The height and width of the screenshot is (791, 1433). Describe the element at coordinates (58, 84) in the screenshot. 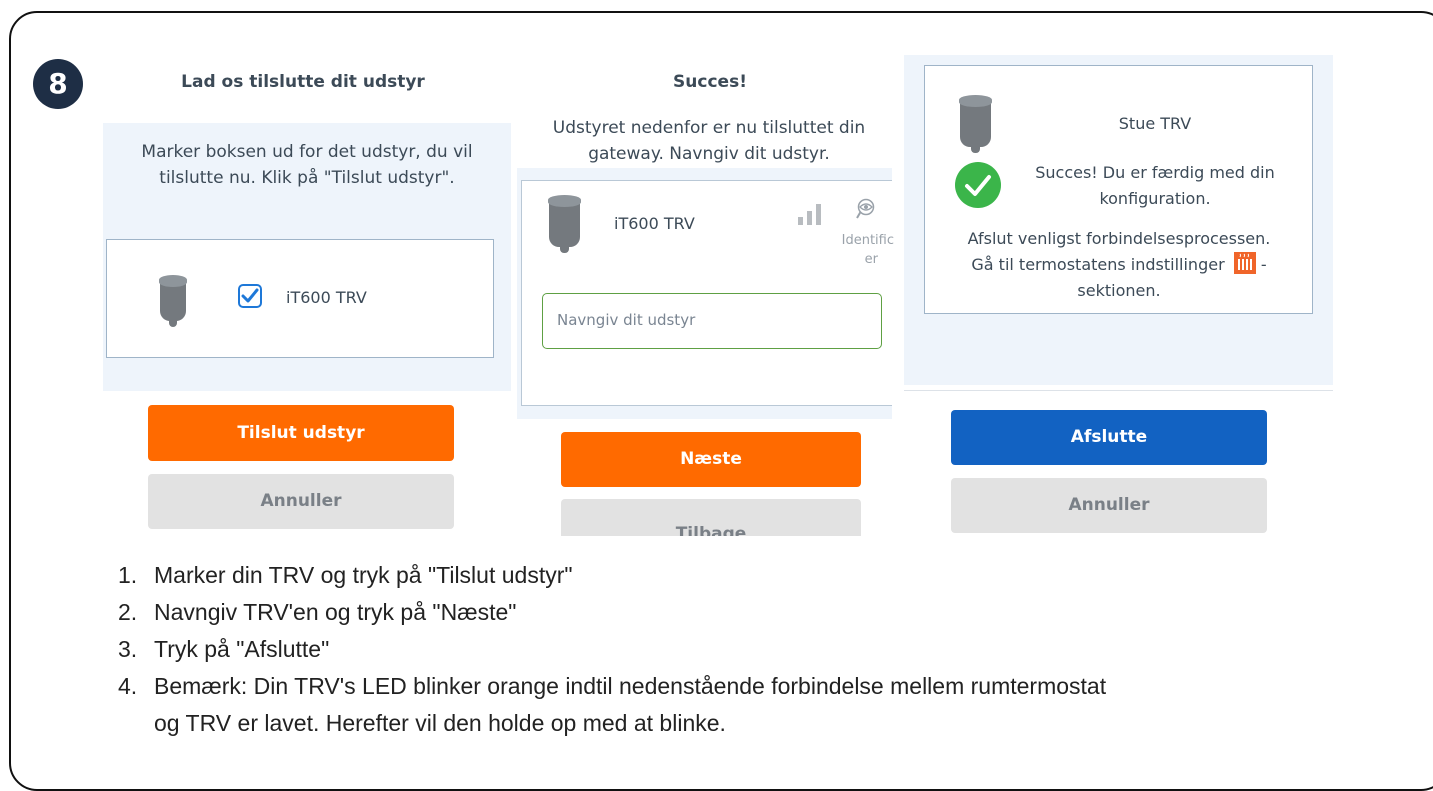

I see `step-number-badge: 8` at that location.